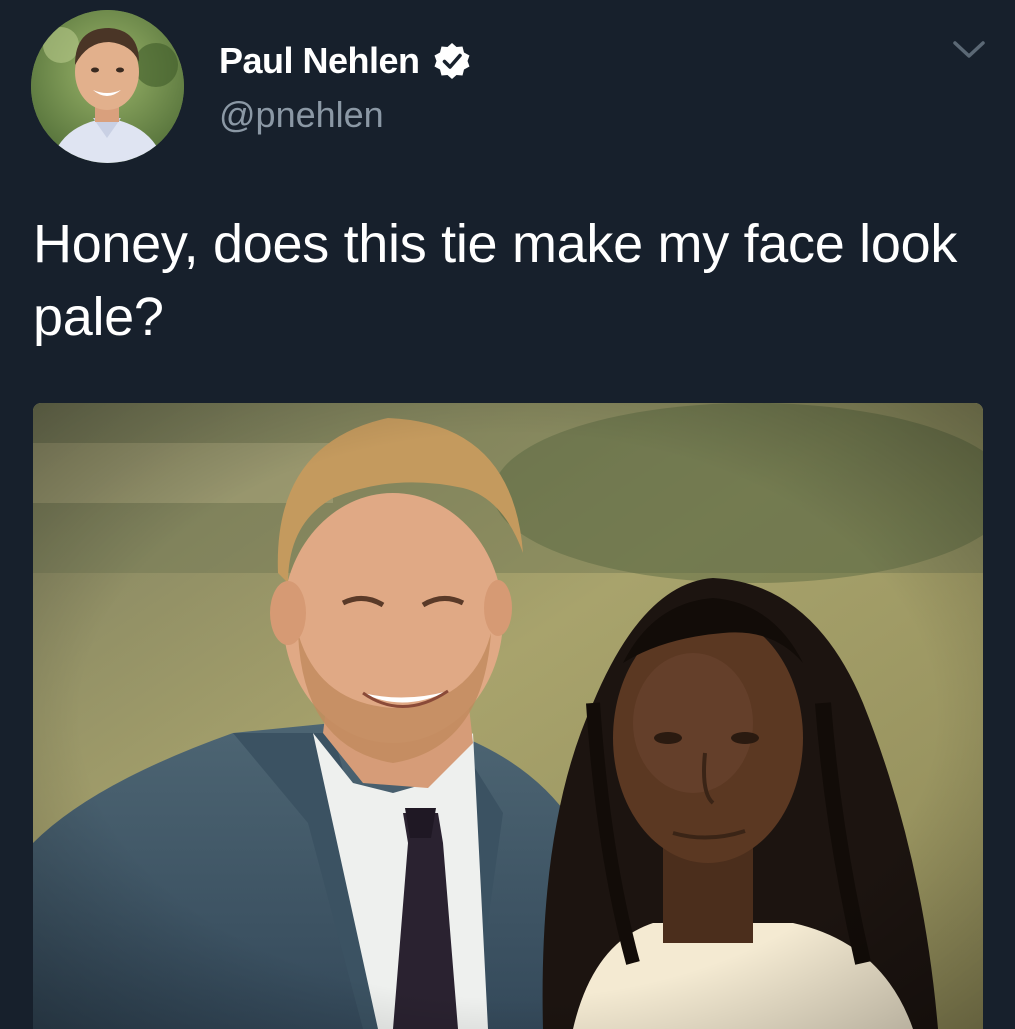 The height and width of the screenshot is (1029, 1015). What do you see at coordinates (969, 50) in the screenshot?
I see `chevron-down-icon` at bounding box center [969, 50].